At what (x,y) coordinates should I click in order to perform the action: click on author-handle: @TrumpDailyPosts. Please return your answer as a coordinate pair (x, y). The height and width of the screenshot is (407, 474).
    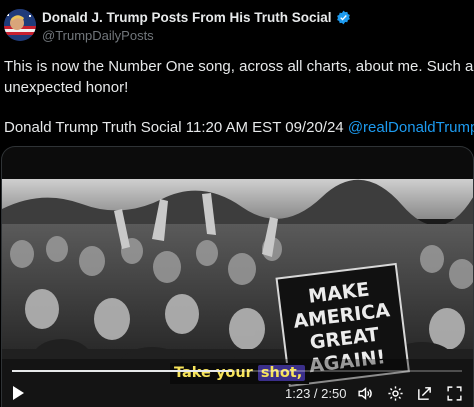
    Looking at the image, I should click on (98, 35).